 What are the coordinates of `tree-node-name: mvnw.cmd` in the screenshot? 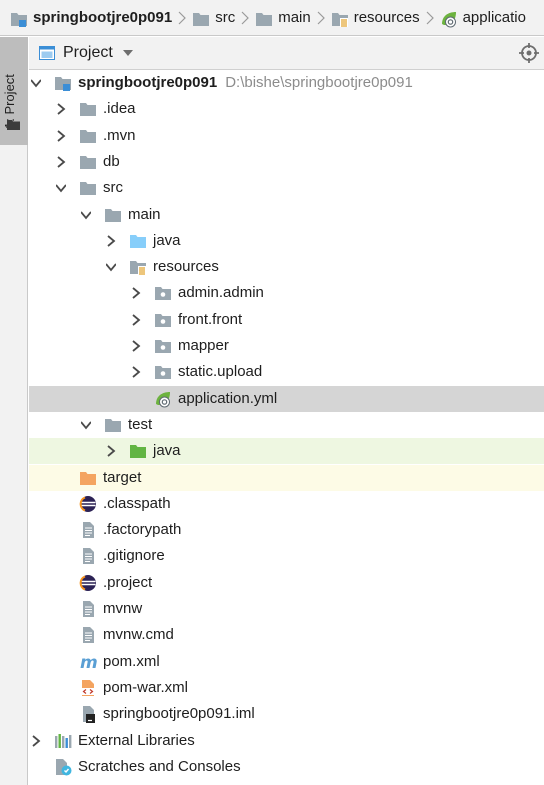 It's located at (138, 635).